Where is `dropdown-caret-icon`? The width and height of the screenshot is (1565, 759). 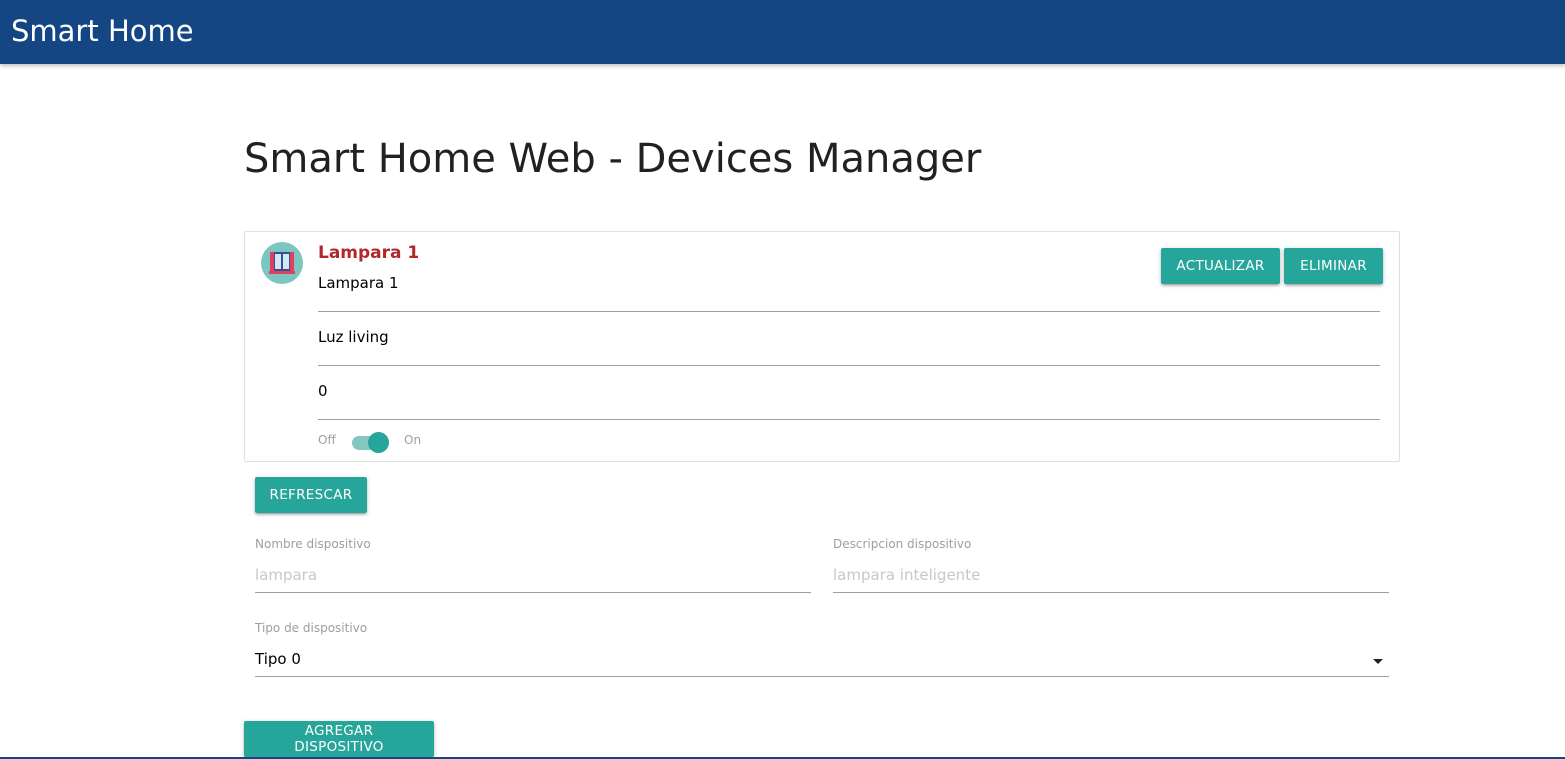
dropdown-caret-icon is located at coordinates (1378, 661).